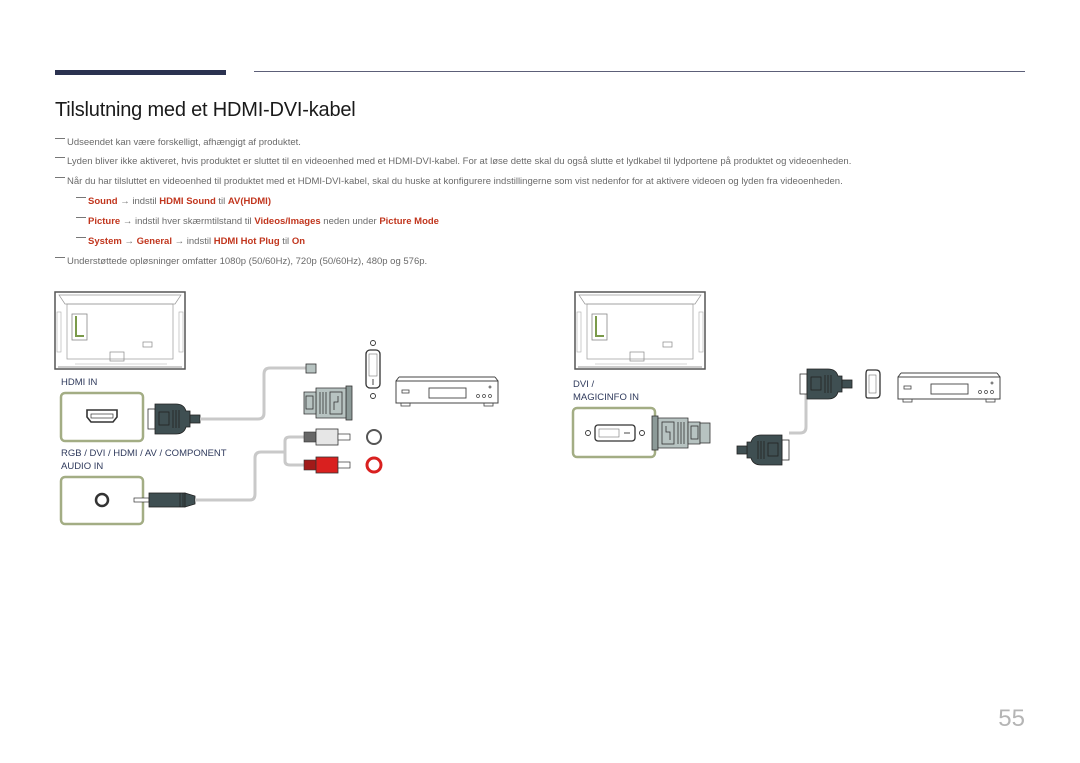  Describe the element at coordinates (374, 465) in the screenshot. I see `rca-jack-red` at that location.